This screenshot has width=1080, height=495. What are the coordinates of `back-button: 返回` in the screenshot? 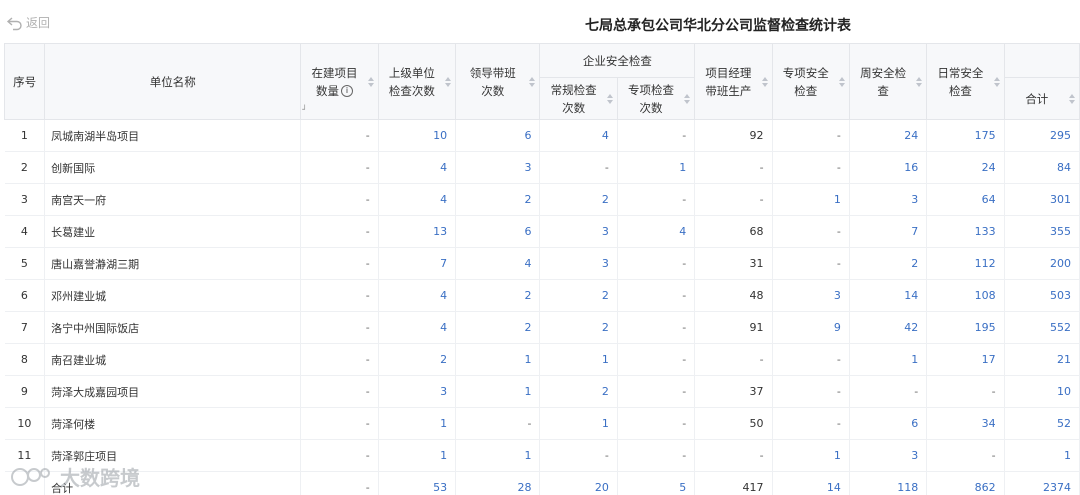 It's located at (28, 22).